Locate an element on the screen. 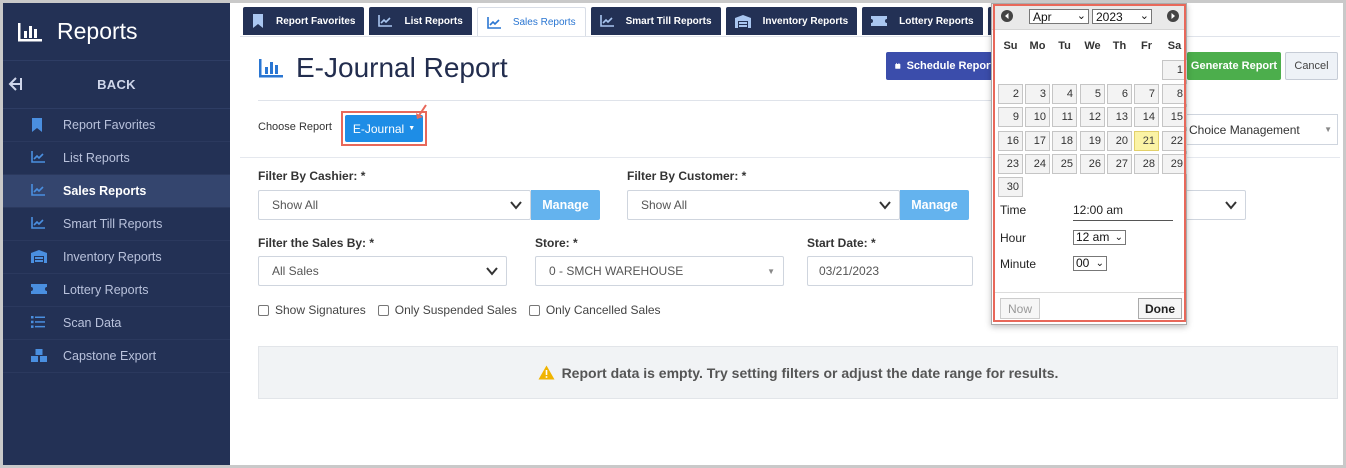  calendar-day: 10 is located at coordinates (1037, 117).